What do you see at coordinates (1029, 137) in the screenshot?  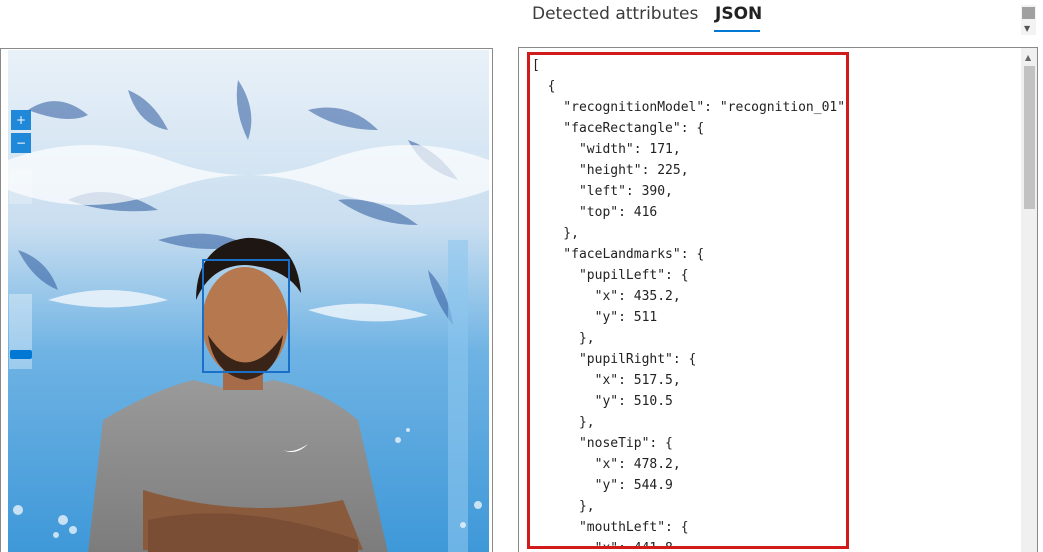 I see `json-scrollbar-thumb` at bounding box center [1029, 137].